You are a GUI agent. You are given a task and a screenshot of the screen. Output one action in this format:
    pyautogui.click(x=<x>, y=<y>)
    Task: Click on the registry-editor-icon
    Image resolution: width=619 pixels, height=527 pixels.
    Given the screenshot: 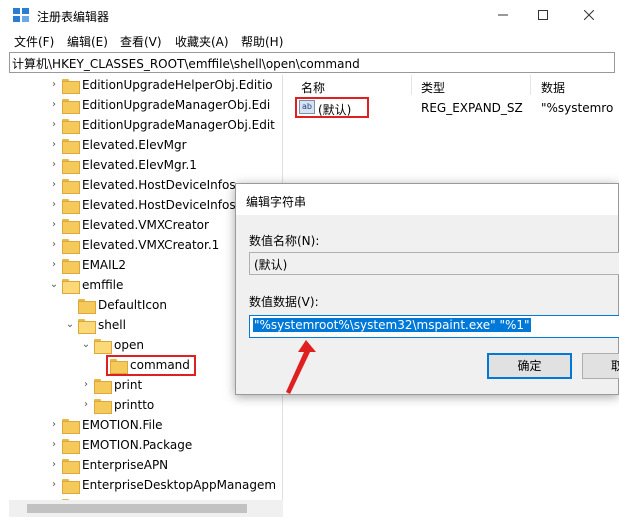 What is the action you would take?
    pyautogui.click(x=21, y=15)
    